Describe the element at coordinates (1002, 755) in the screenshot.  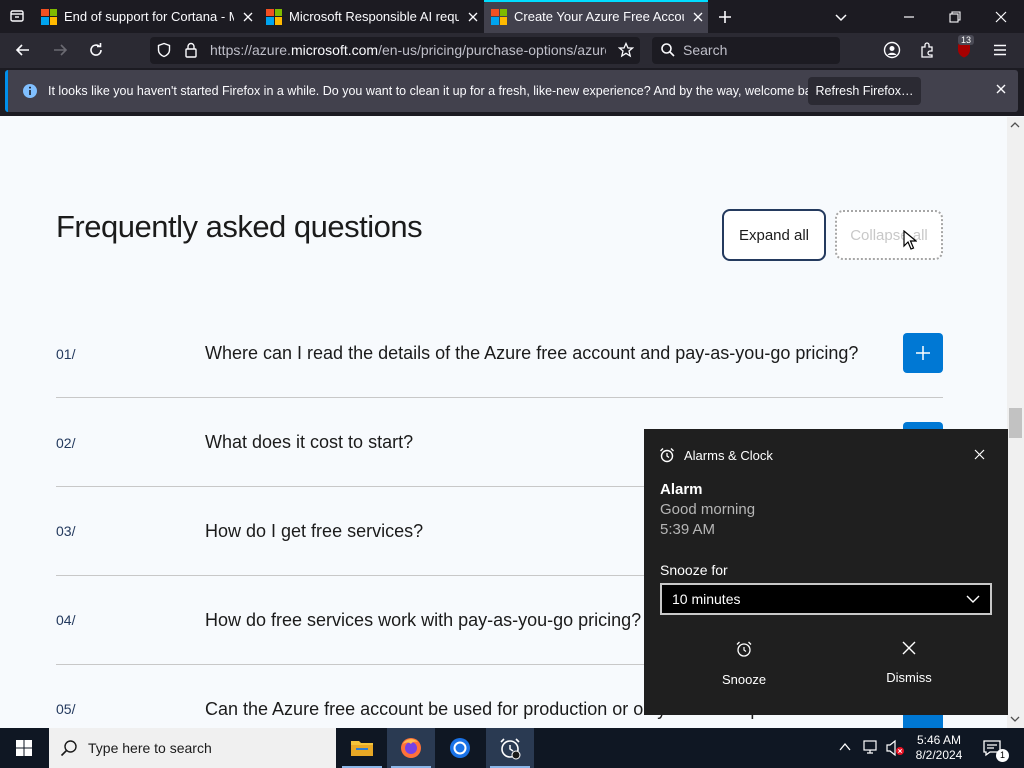
I see `notification-count-badge: 1` at that location.